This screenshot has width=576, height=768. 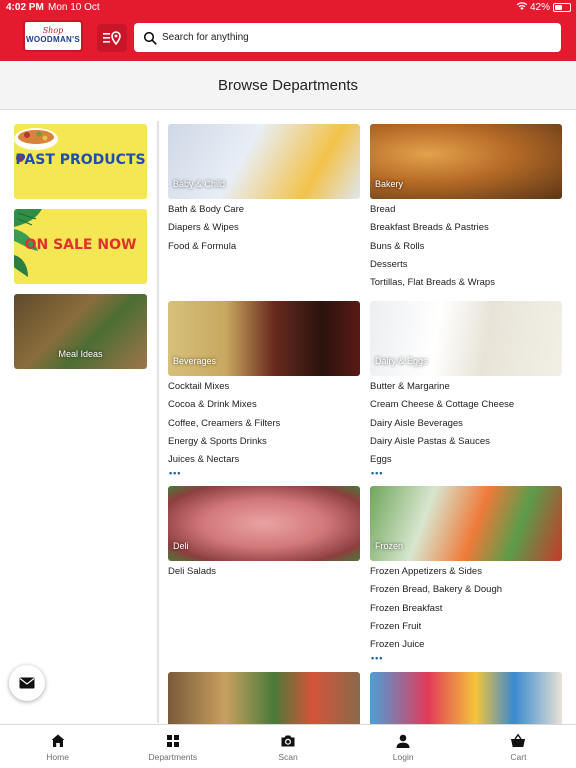 I want to click on woodmans-logo: Shop WOODMAN'S, so click(x=53, y=36).